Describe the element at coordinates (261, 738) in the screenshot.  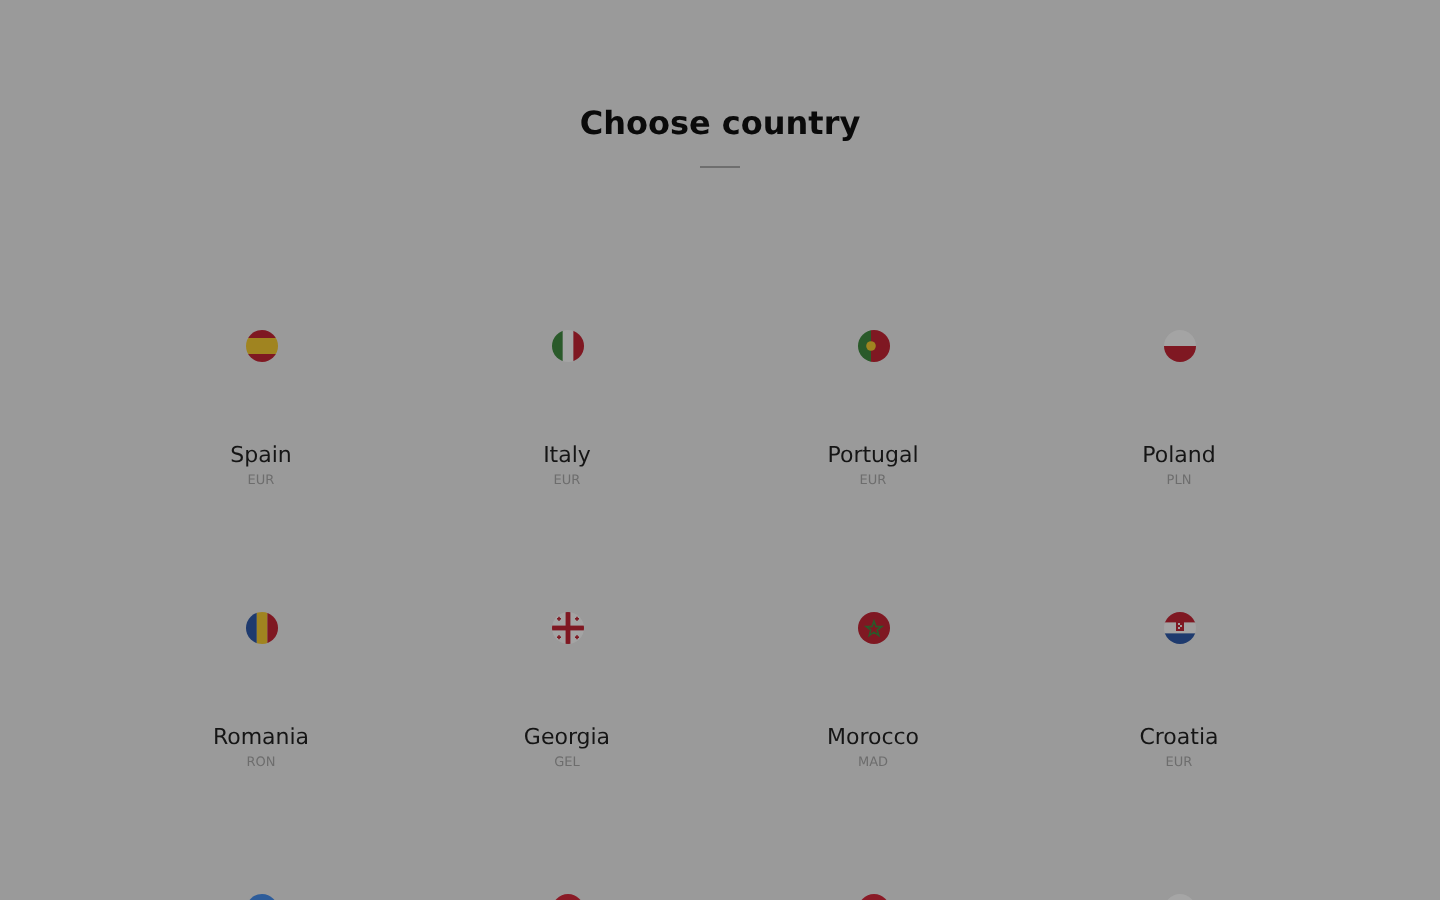
I see `country-name: Romania` at that location.